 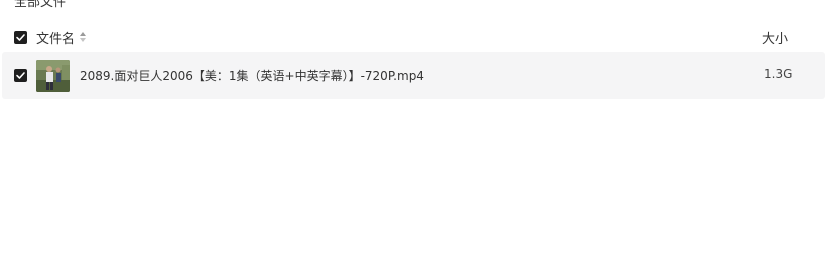 I want to click on file-list-header: 文件名 大小, so click(x=412, y=37).